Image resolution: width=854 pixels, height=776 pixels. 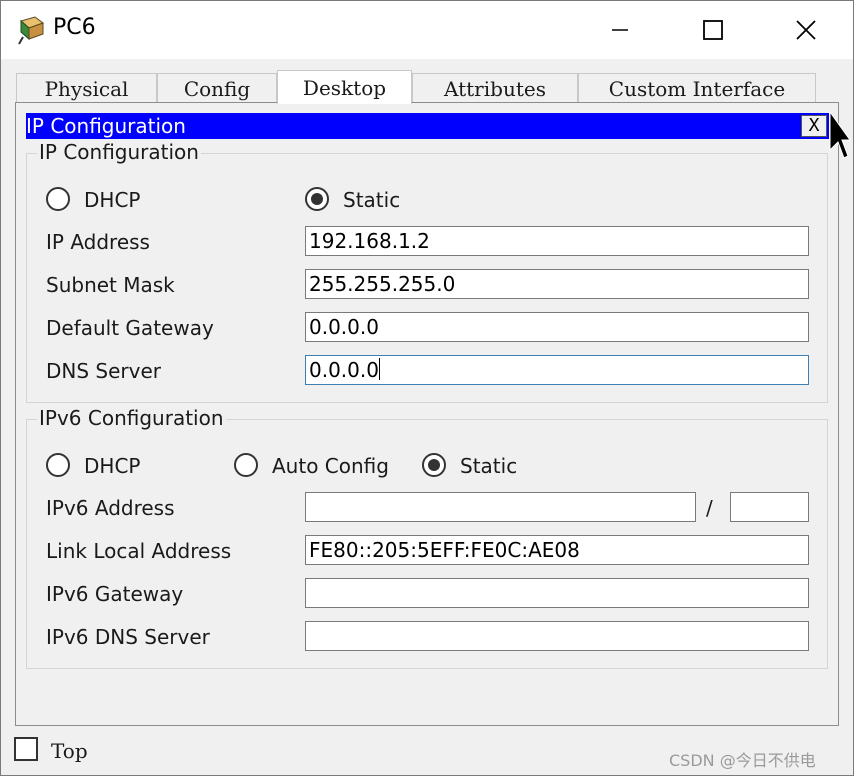 I want to click on maximize-button, so click(x=713, y=30).